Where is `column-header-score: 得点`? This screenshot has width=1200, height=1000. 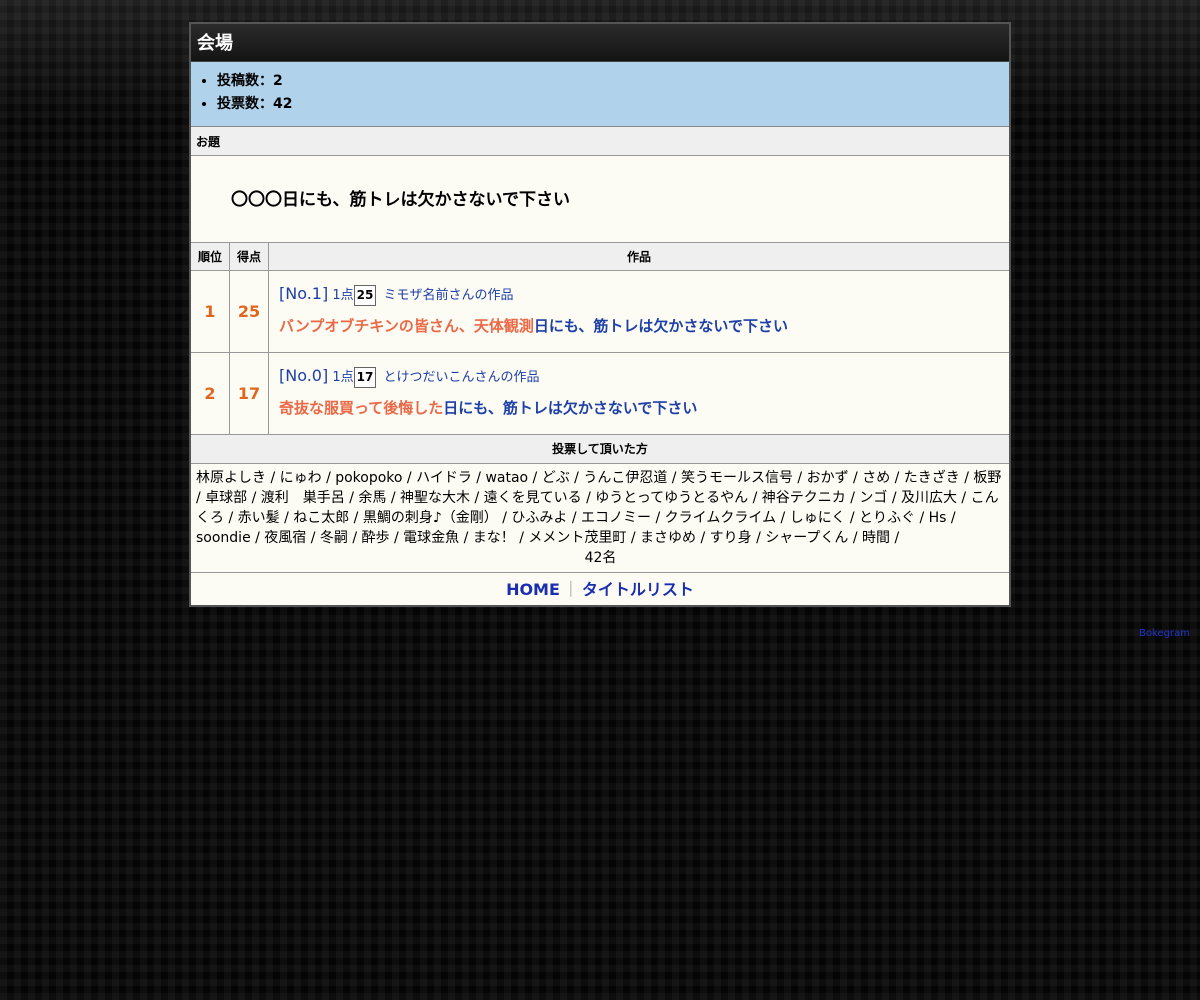 column-header-score: 得点 is located at coordinates (249, 257).